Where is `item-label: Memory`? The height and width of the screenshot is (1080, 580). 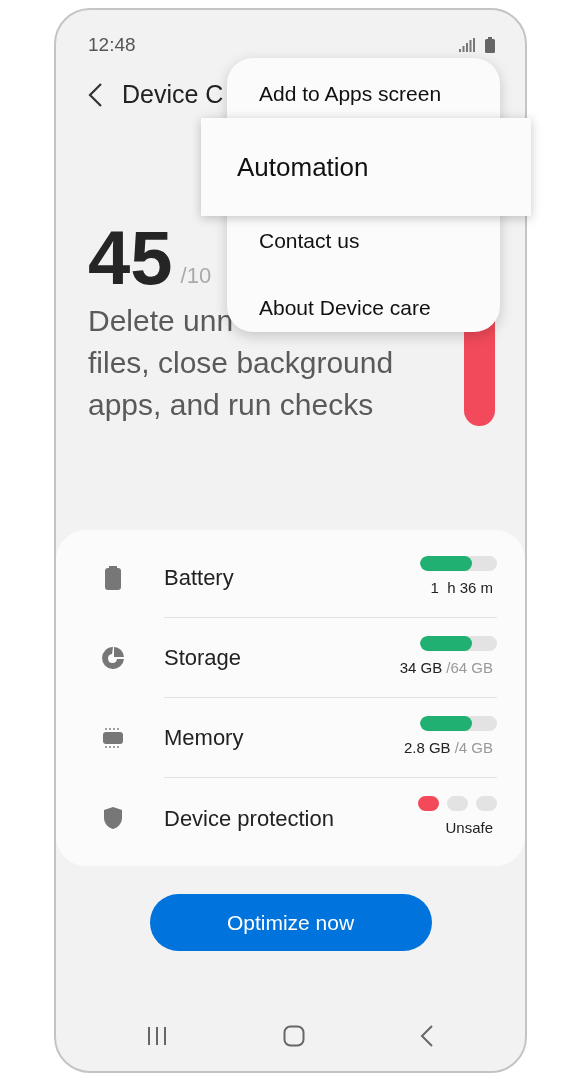
item-label: Memory is located at coordinates (204, 738).